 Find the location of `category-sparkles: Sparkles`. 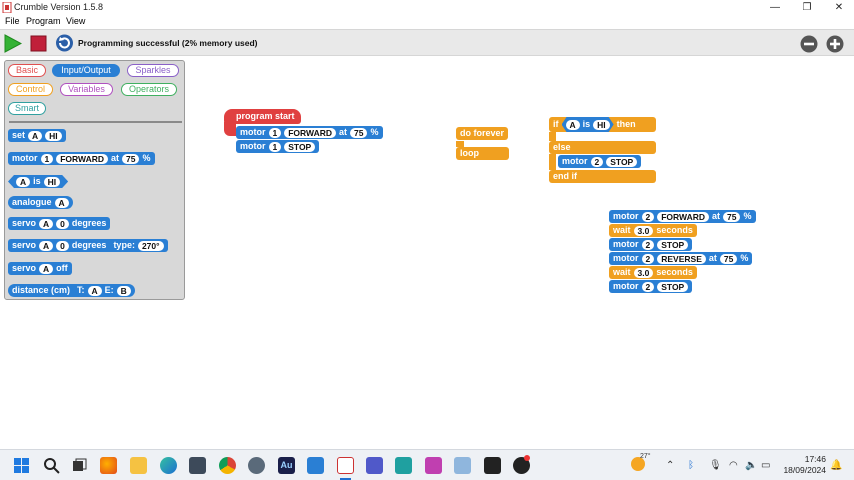

category-sparkles: Sparkles is located at coordinates (153, 70).